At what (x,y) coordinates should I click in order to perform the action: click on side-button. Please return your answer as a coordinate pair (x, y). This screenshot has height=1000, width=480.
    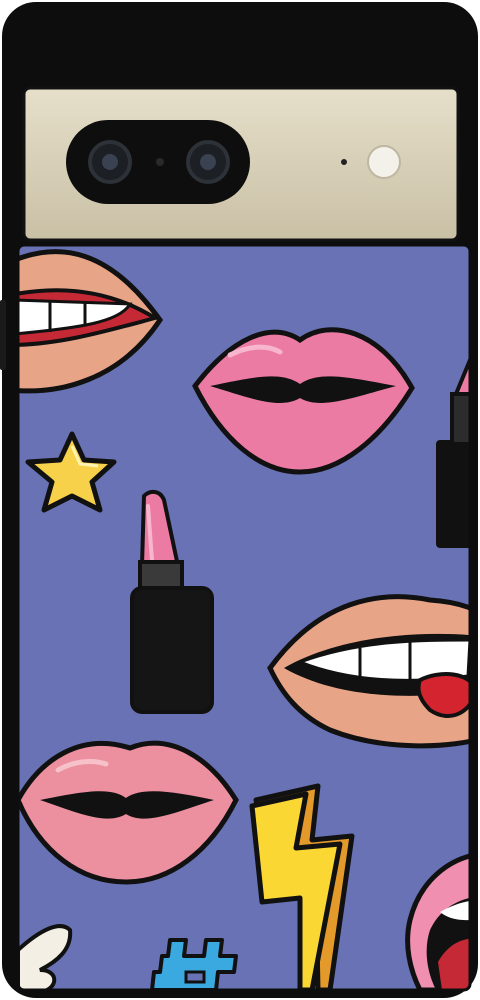
    Looking at the image, I should click on (3, 335).